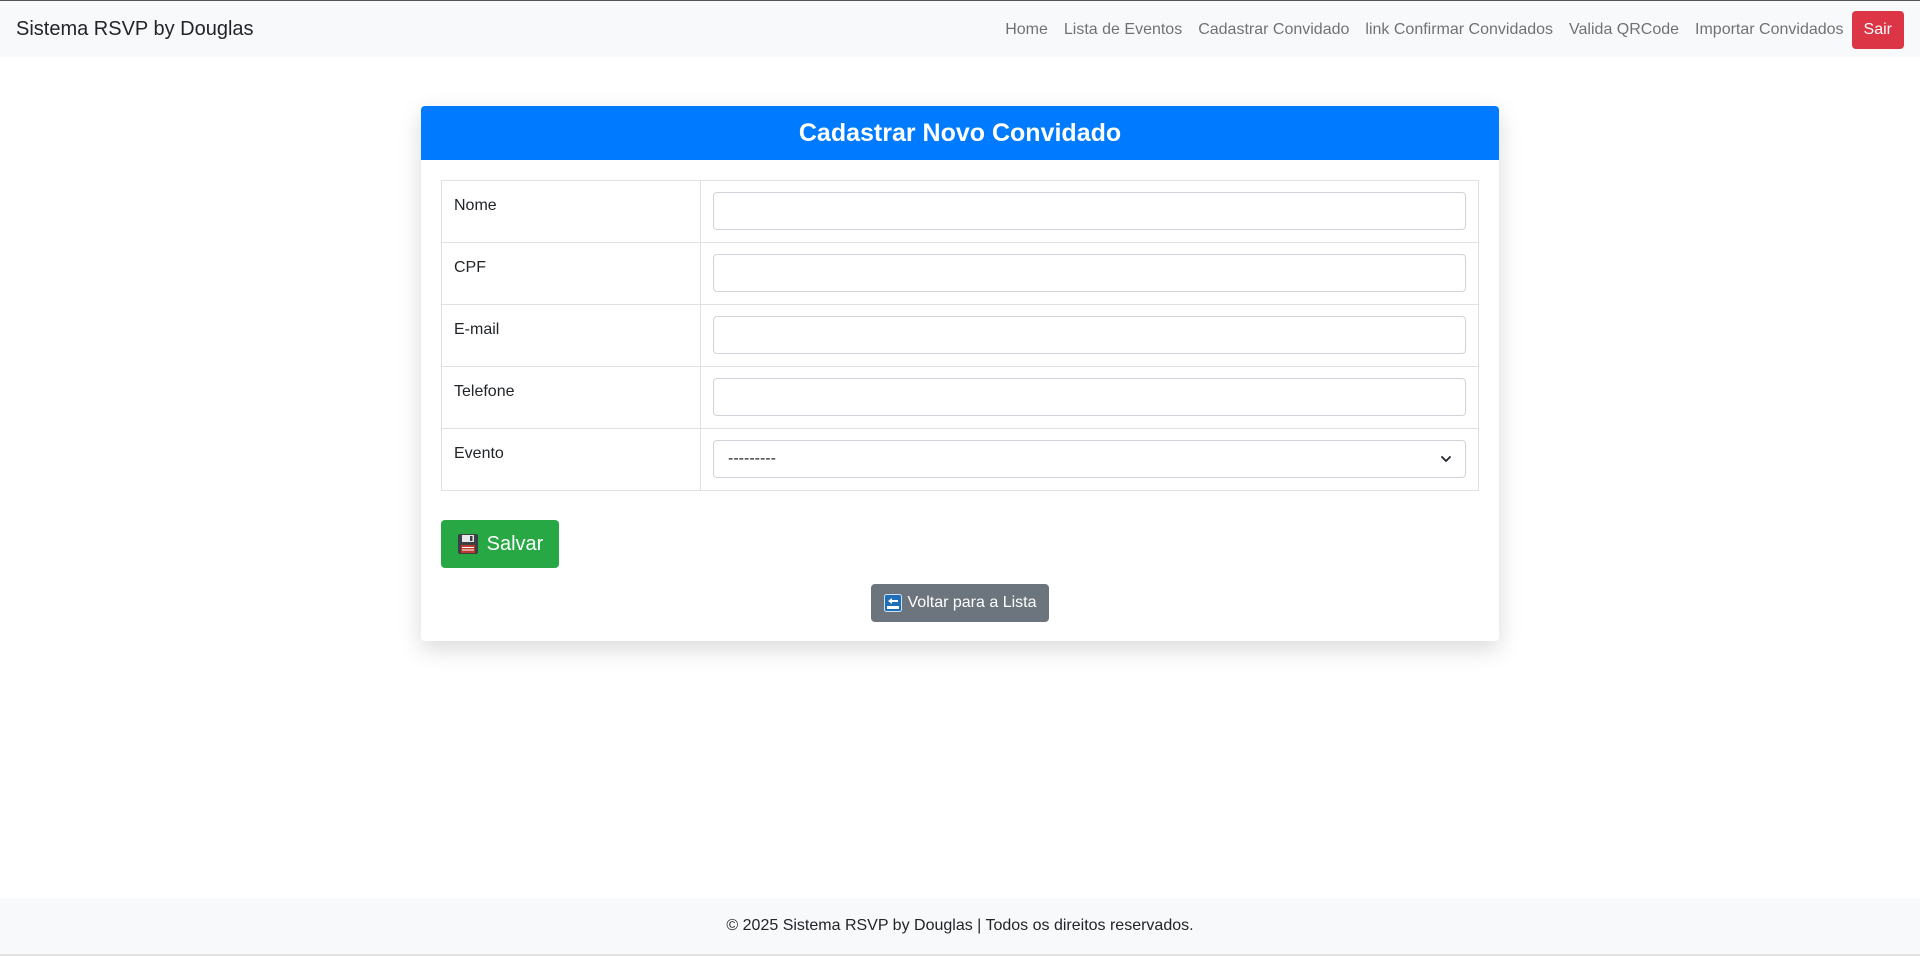 The height and width of the screenshot is (956, 1920). Describe the element at coordinates (892, 603) in the screenshot. I see `back-arrow-icon` at that location.